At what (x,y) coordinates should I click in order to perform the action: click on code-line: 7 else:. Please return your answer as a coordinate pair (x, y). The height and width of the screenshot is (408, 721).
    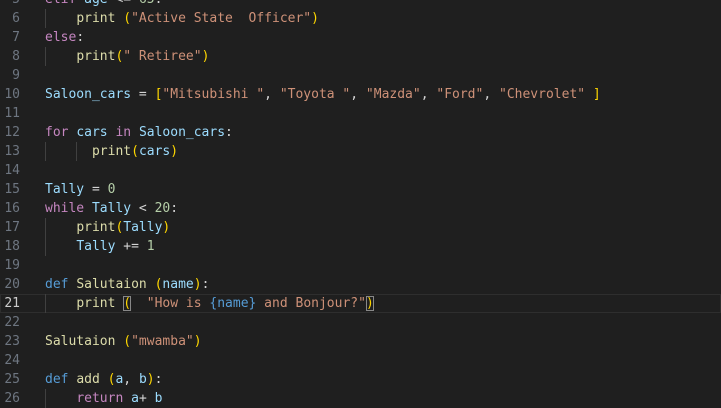
    Looking at the image, I should click on (360, 37).